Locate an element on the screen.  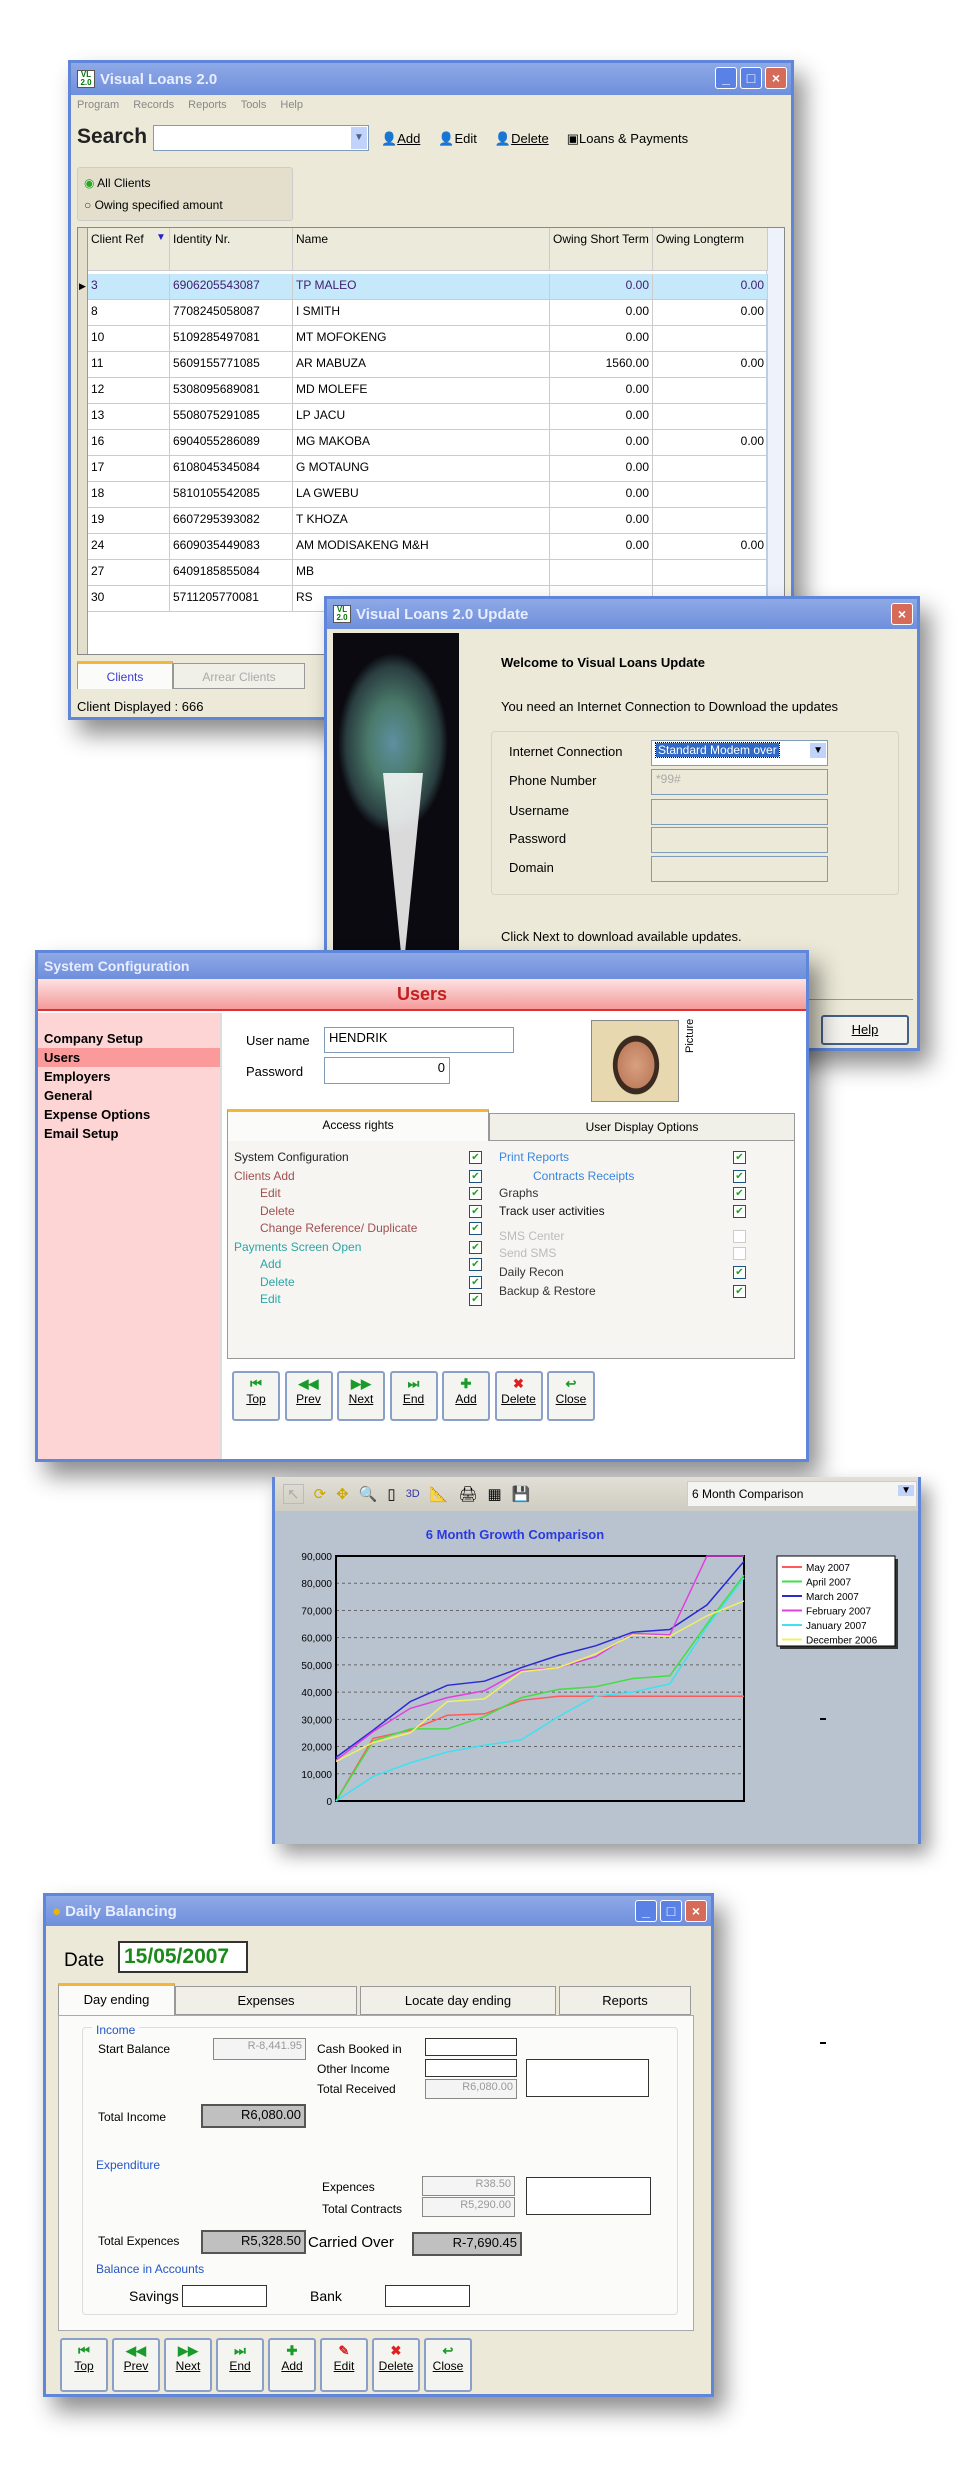
edit-button: ✎ Edit is located at coordinates (344, 2365).